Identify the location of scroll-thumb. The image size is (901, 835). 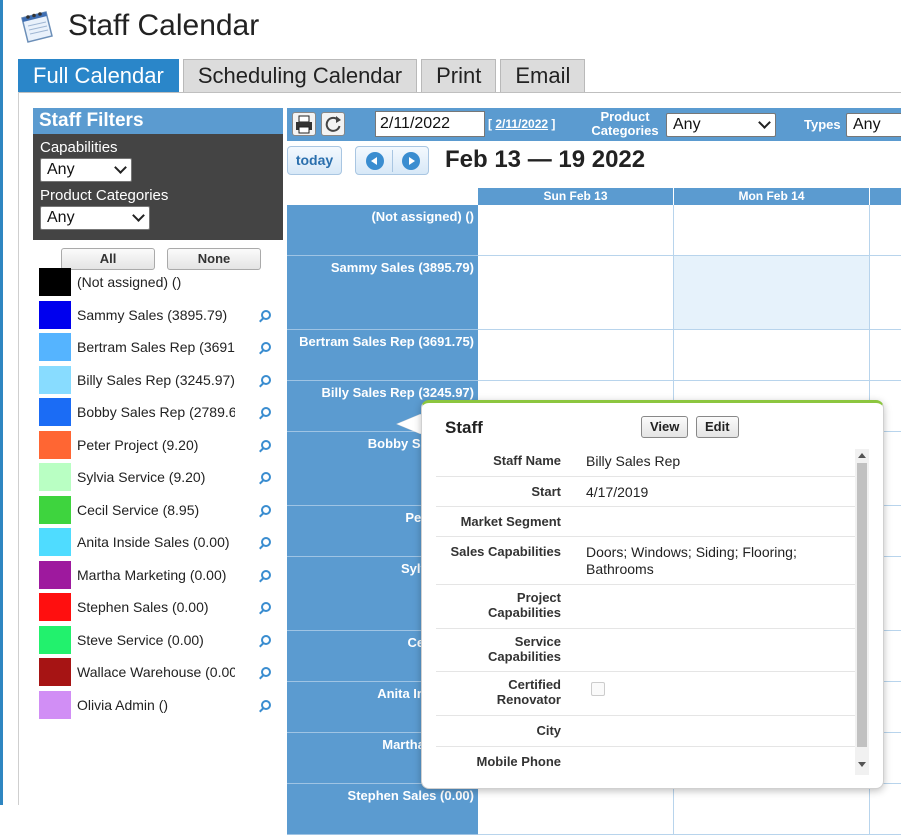
(862, 605).